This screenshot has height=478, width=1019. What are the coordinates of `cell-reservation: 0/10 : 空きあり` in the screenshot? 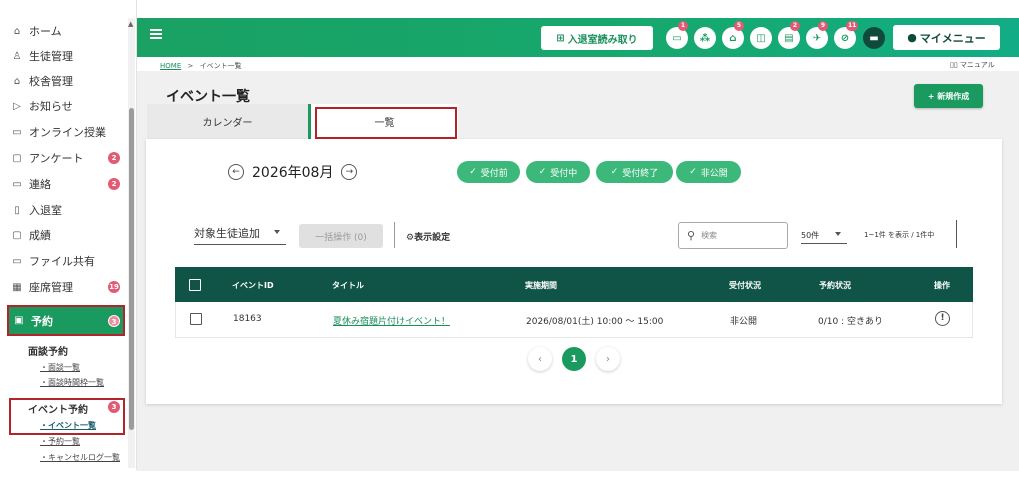 It's located at (850, 322).